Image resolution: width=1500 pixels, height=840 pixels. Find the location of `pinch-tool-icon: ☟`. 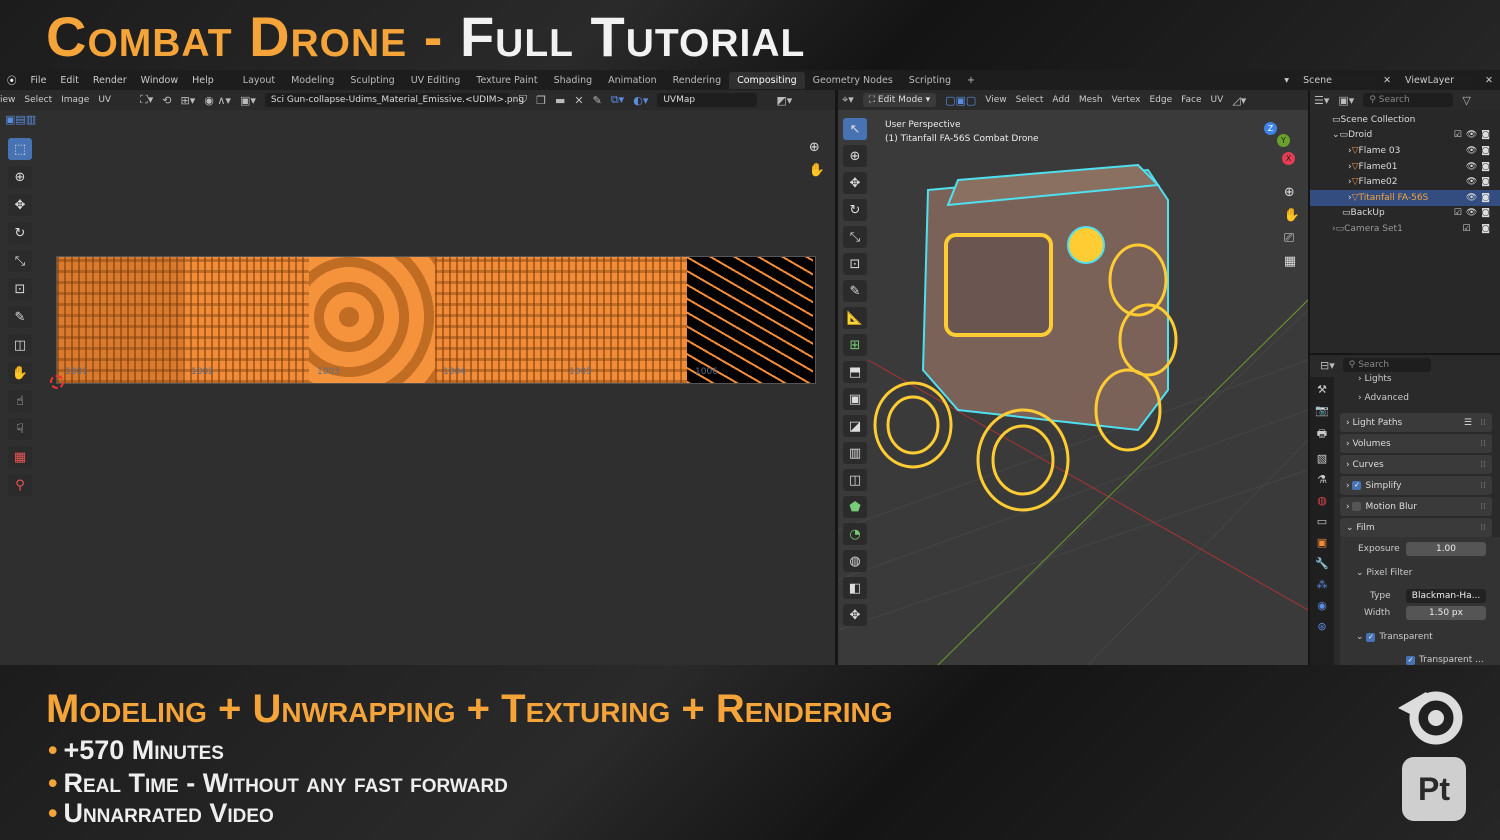

pinch-tool-icon: ☟ is located at coordinates (20, 429).